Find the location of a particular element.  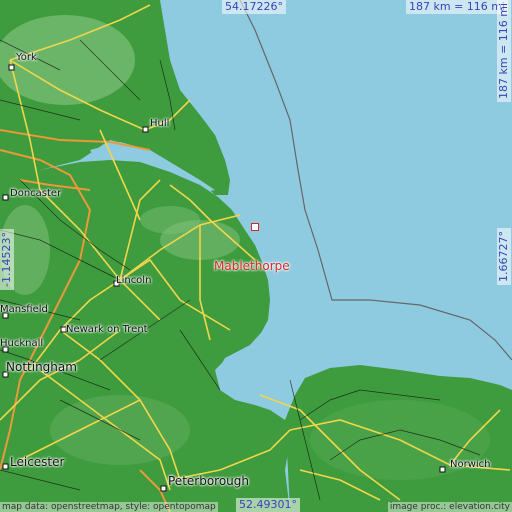

city-lincoln: Lincoln is located at coordinates (134, 280).